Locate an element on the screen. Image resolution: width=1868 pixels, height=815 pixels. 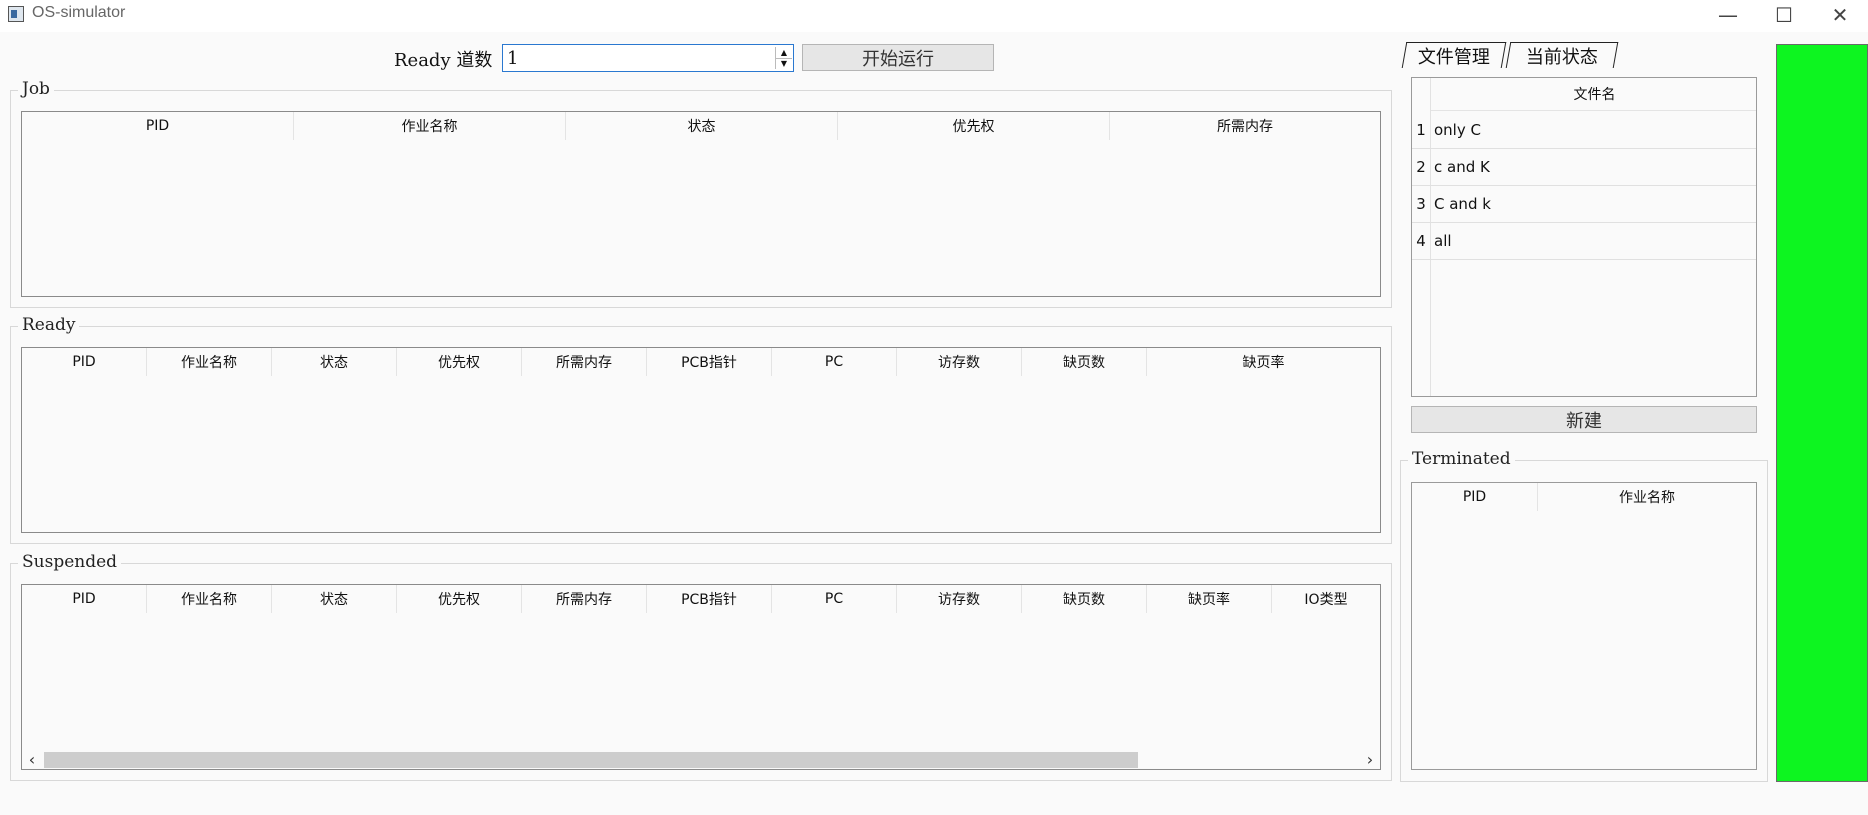
row-number: 1 is located at coordinates (1421, 129).